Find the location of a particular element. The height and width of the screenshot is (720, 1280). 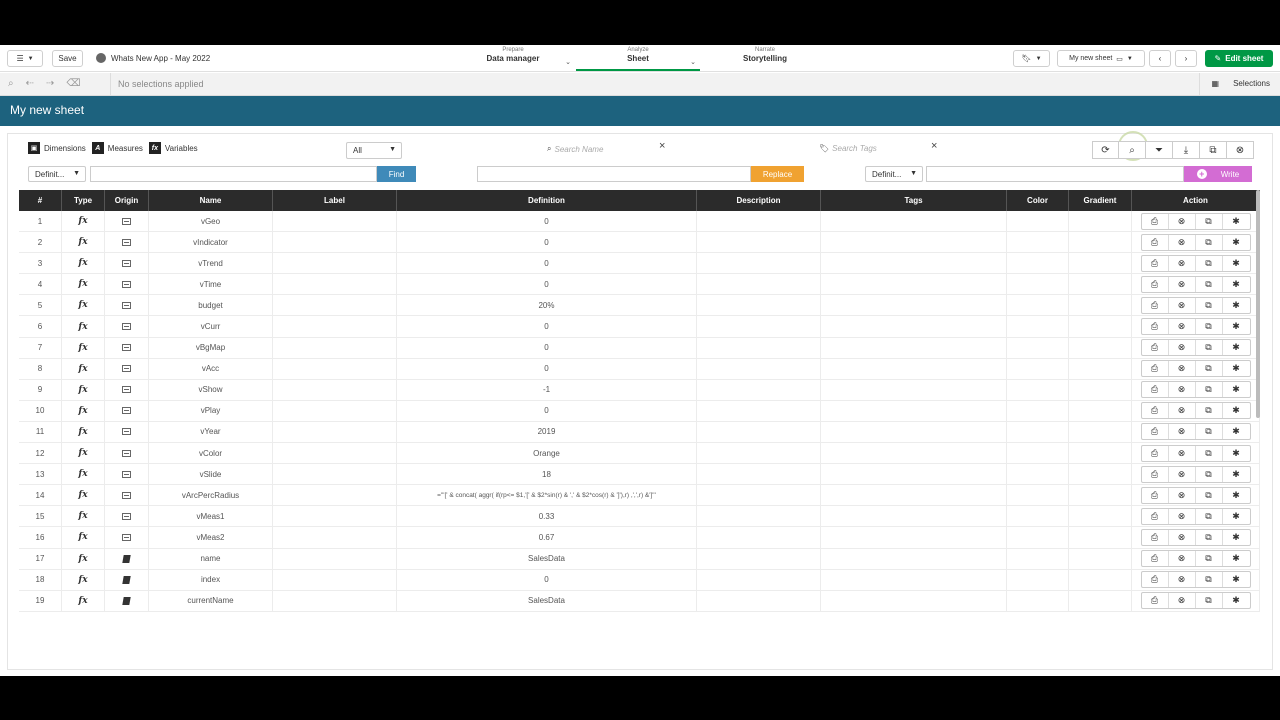

previous-sheet-button: ‹ is located at coordinates (1160, 58).